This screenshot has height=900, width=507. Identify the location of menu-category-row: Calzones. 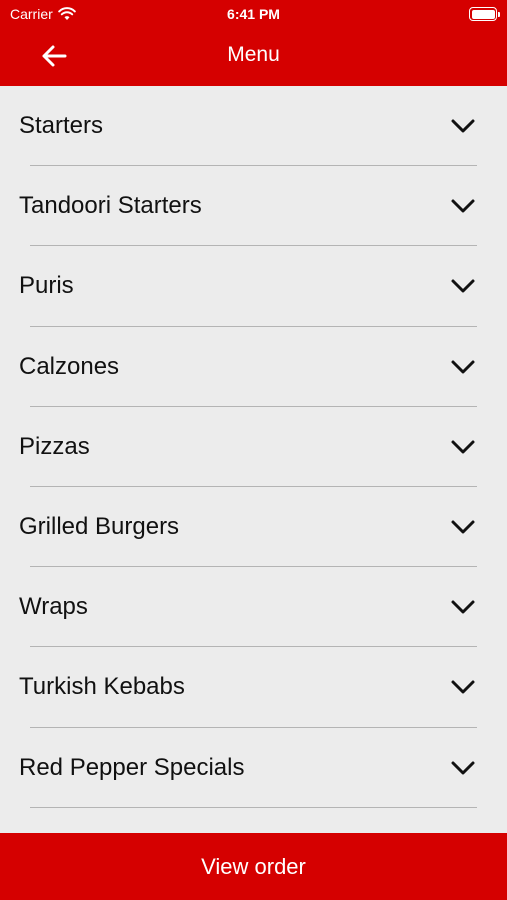
(253, 367).